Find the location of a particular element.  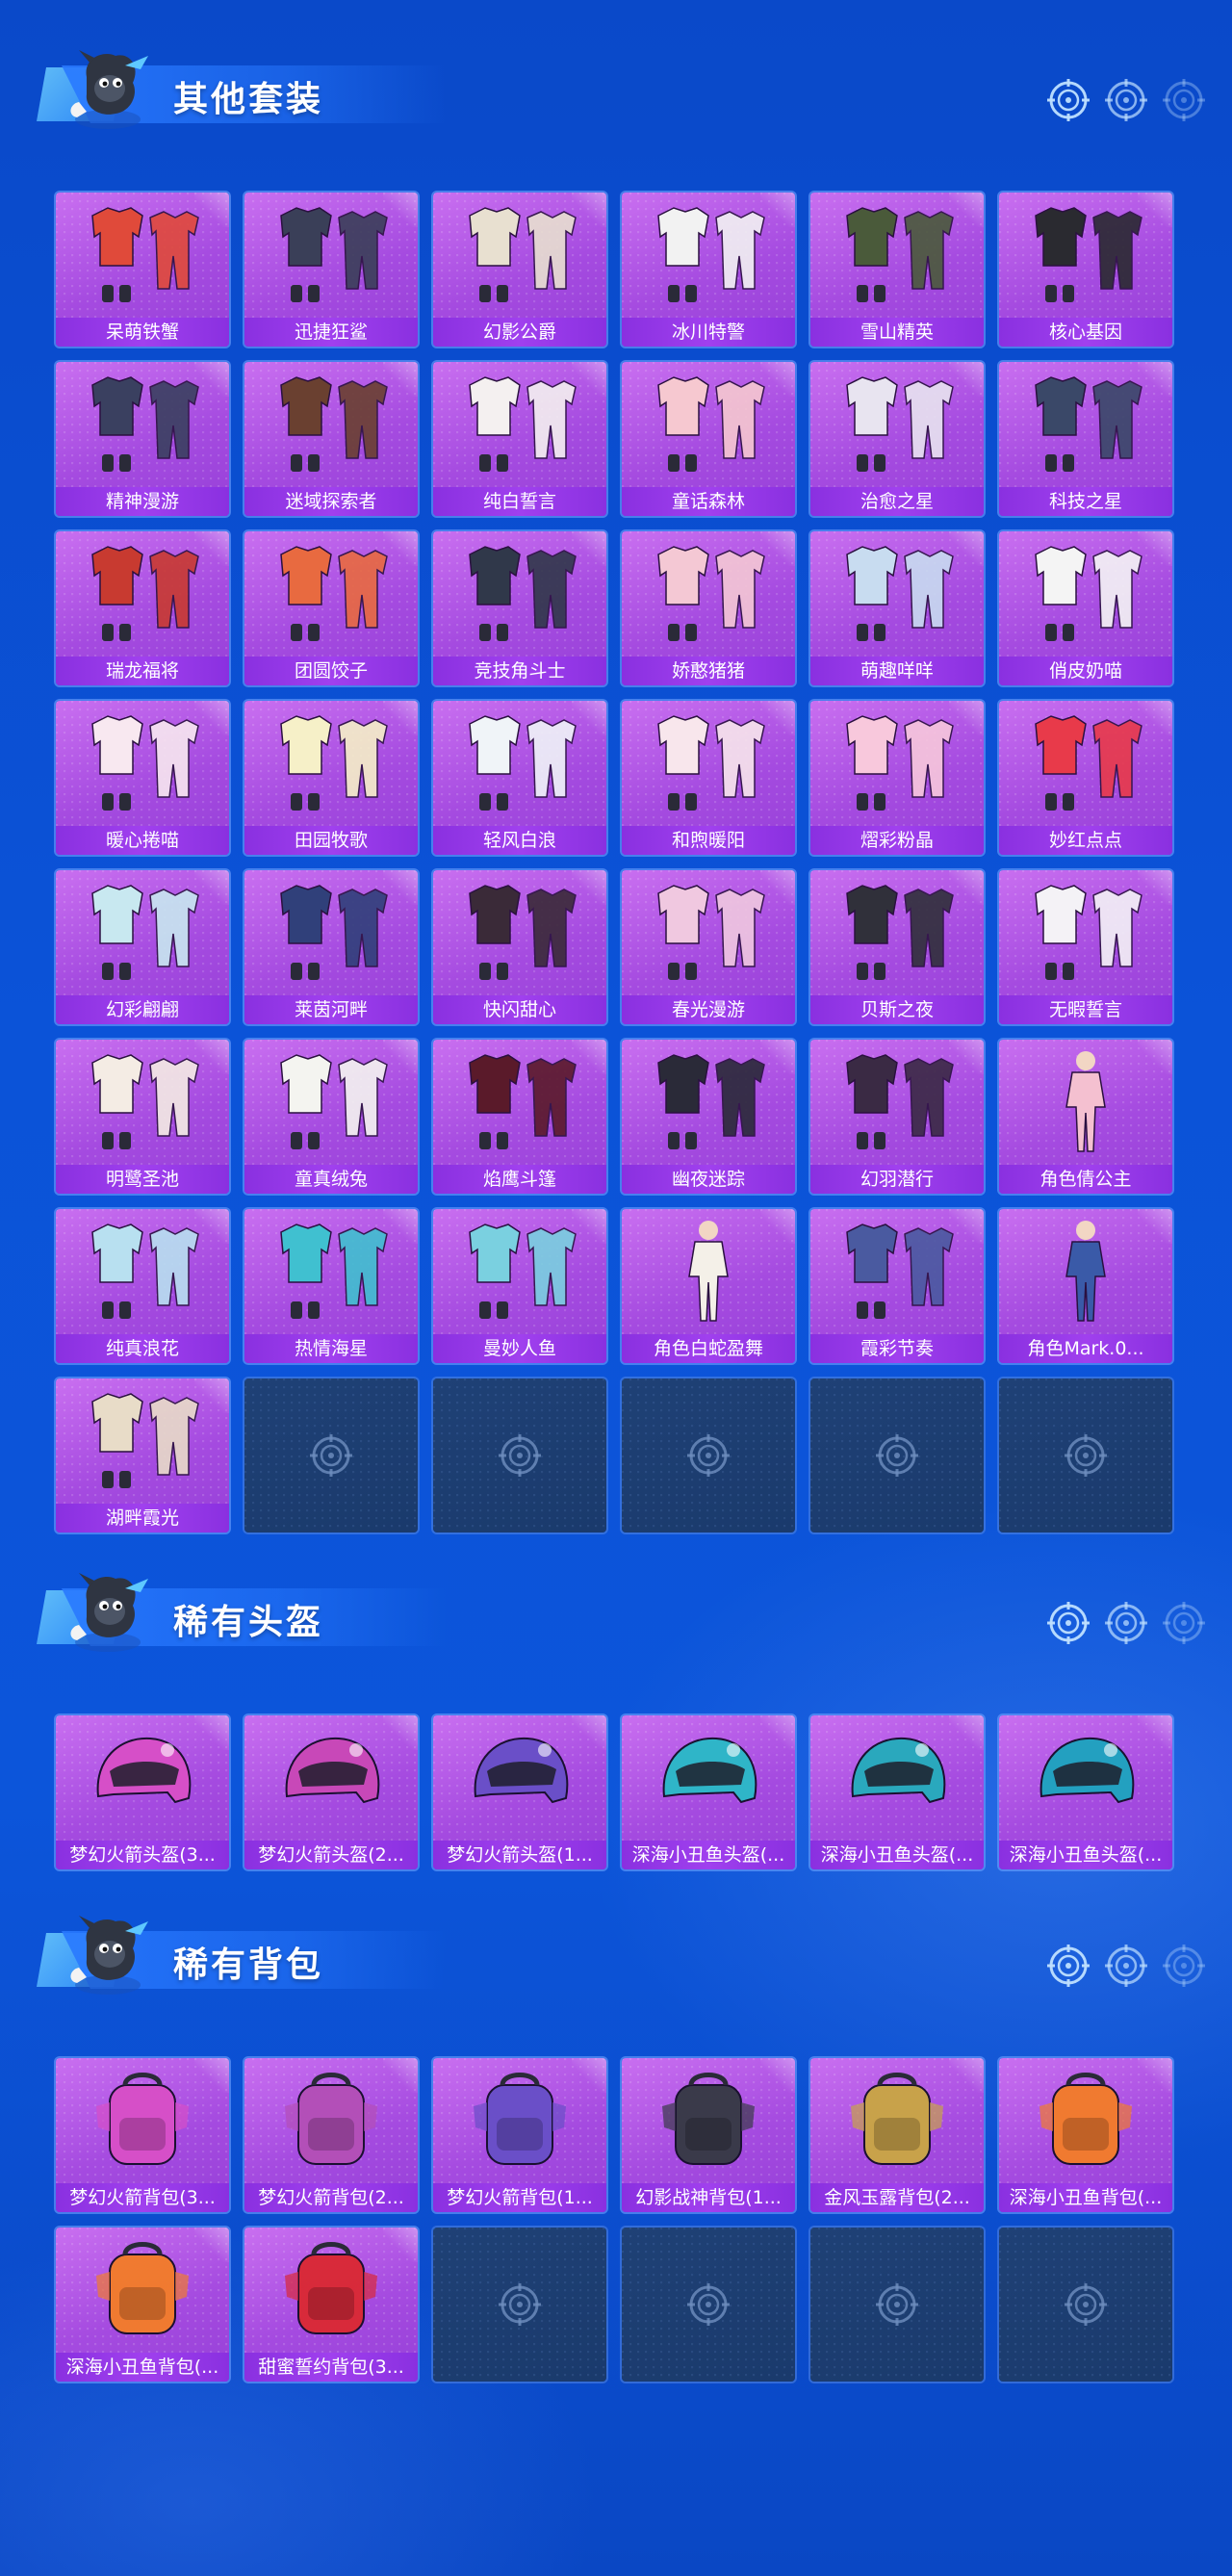

item-card: 团圆饺子 is located at coordinates (331, 608).